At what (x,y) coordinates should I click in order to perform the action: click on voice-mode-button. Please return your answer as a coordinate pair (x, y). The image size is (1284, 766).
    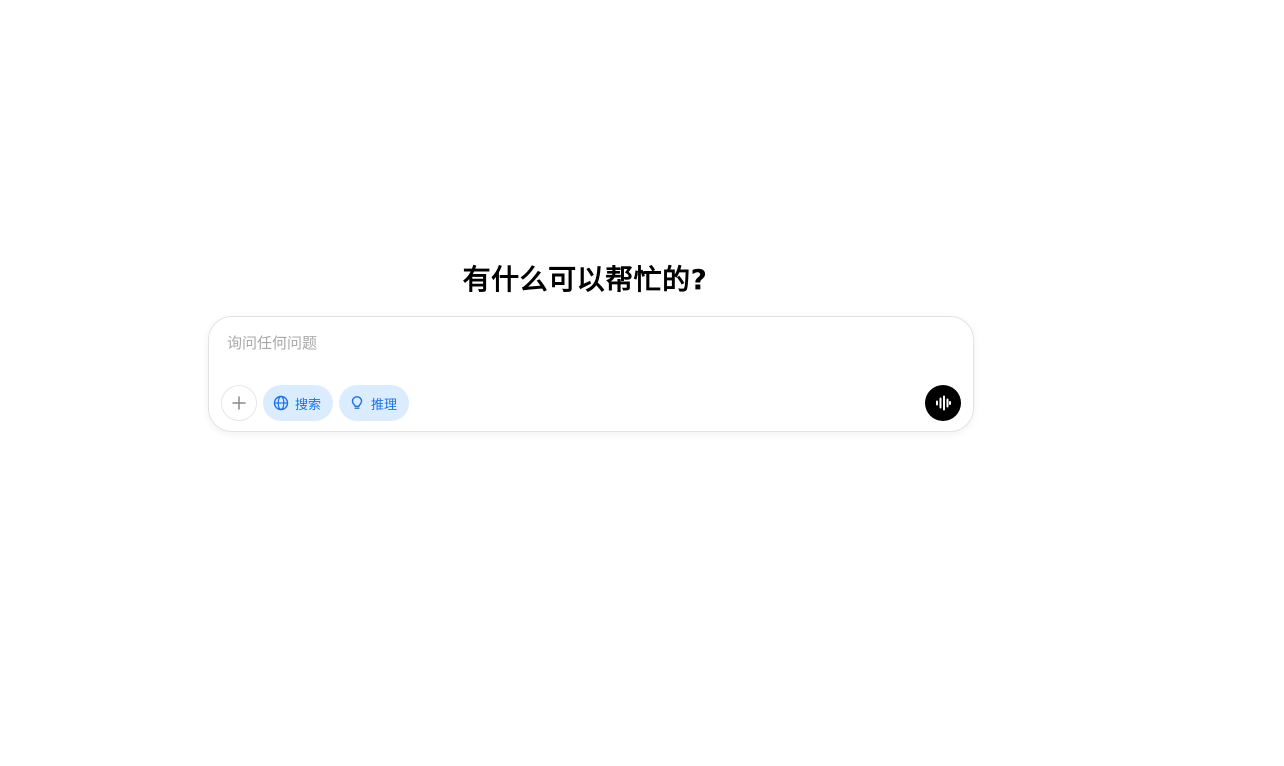
    Looking at the image, I should click on (943, 403).